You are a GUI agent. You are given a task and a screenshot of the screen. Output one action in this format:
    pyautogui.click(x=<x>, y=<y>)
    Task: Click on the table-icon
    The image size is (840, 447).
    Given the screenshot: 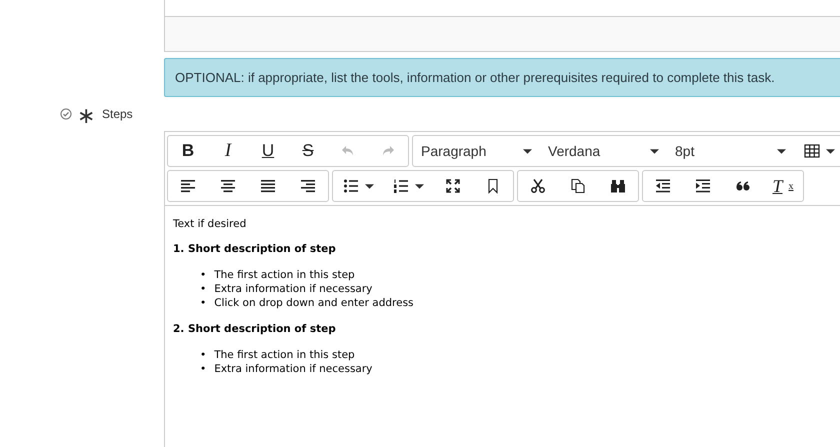 What is the action you would take?
    pyautogui.click(x=812, y=151)
    